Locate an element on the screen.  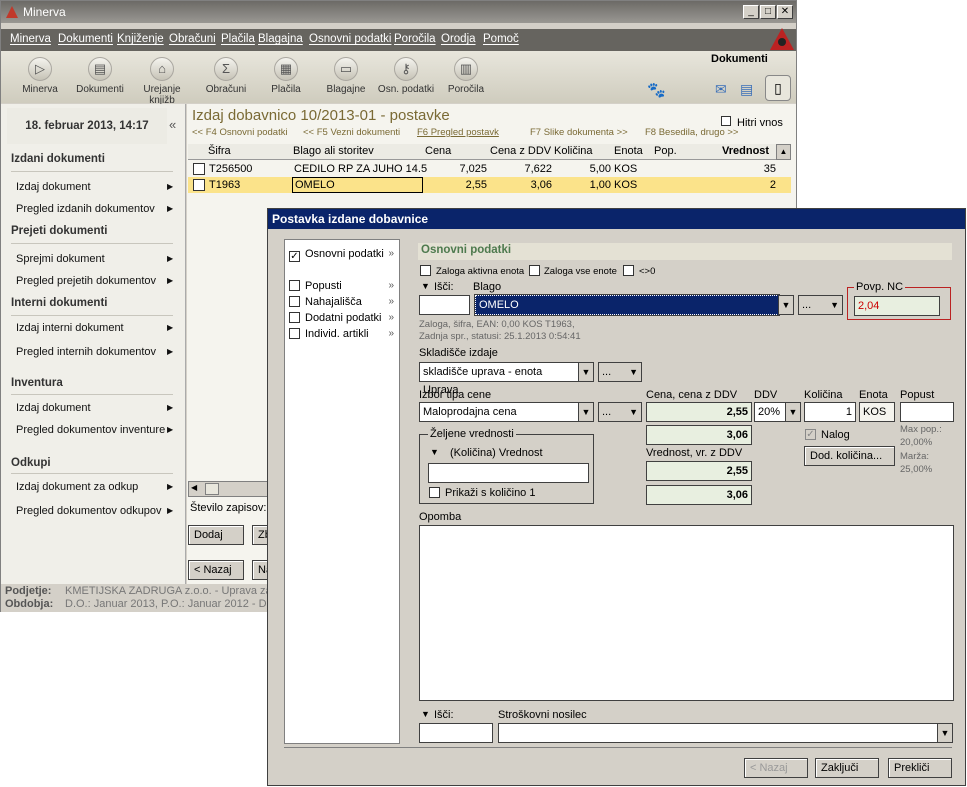
zeljena-vrednost-input is located at coordinates (508, 473).